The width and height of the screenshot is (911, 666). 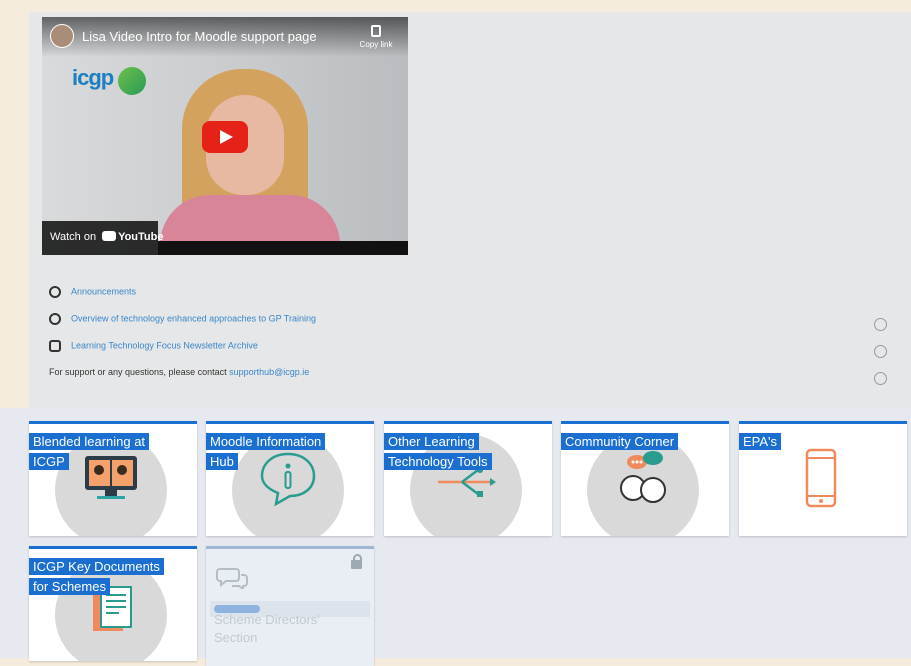 I want to click on book-icon, so click(x=55, y=346).